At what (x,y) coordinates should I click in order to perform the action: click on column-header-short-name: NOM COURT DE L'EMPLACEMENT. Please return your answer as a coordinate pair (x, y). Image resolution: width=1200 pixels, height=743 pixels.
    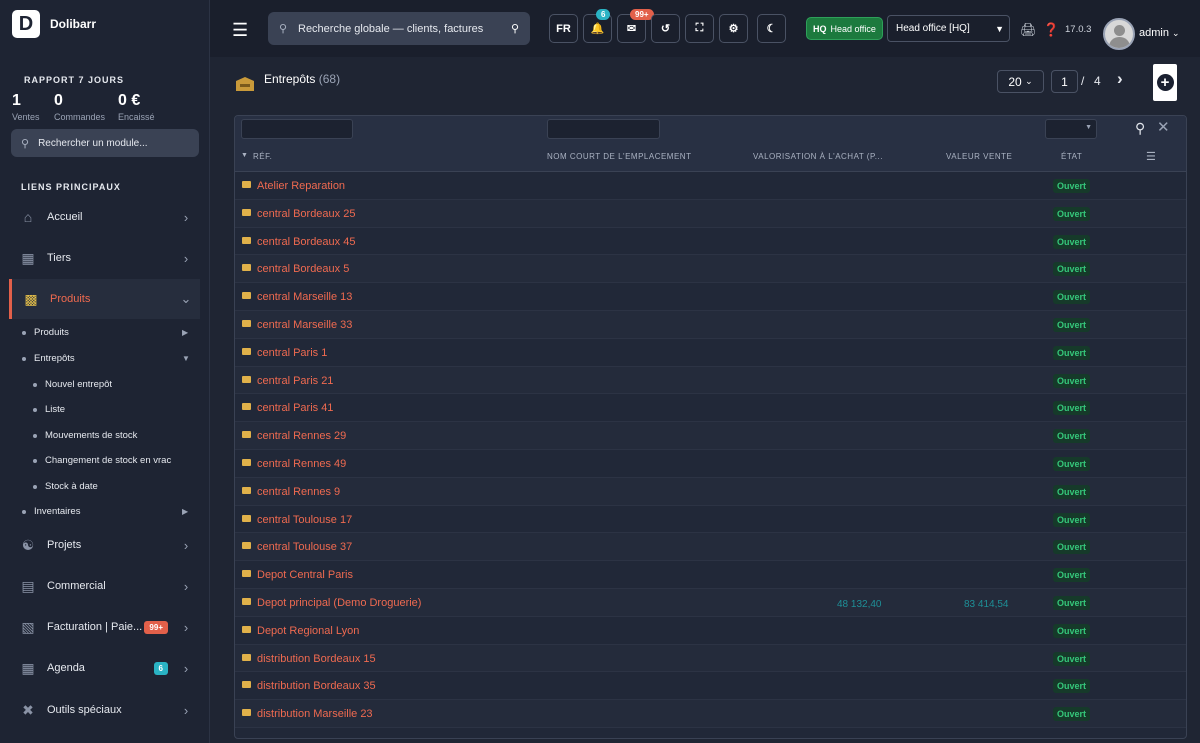
    Looking at the image, I should click on (619, 156).